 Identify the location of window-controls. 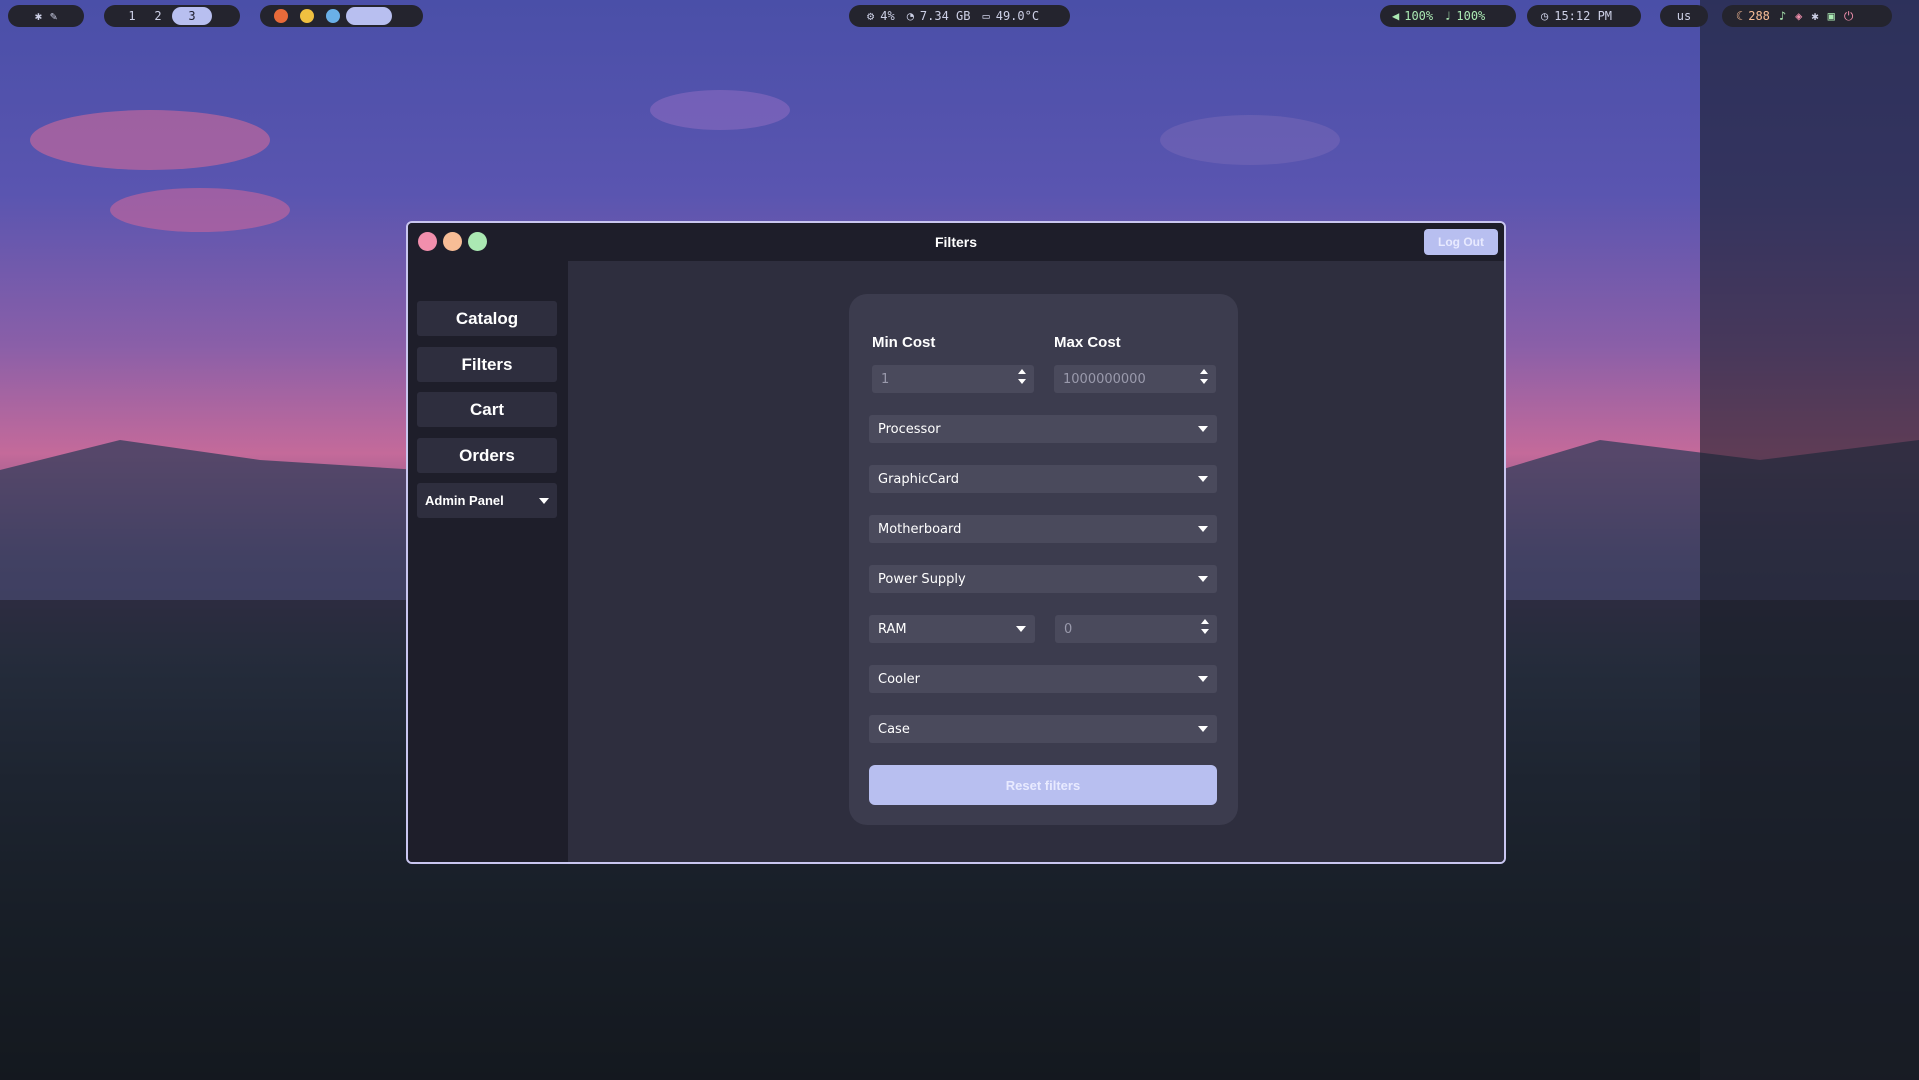
(452, 241).